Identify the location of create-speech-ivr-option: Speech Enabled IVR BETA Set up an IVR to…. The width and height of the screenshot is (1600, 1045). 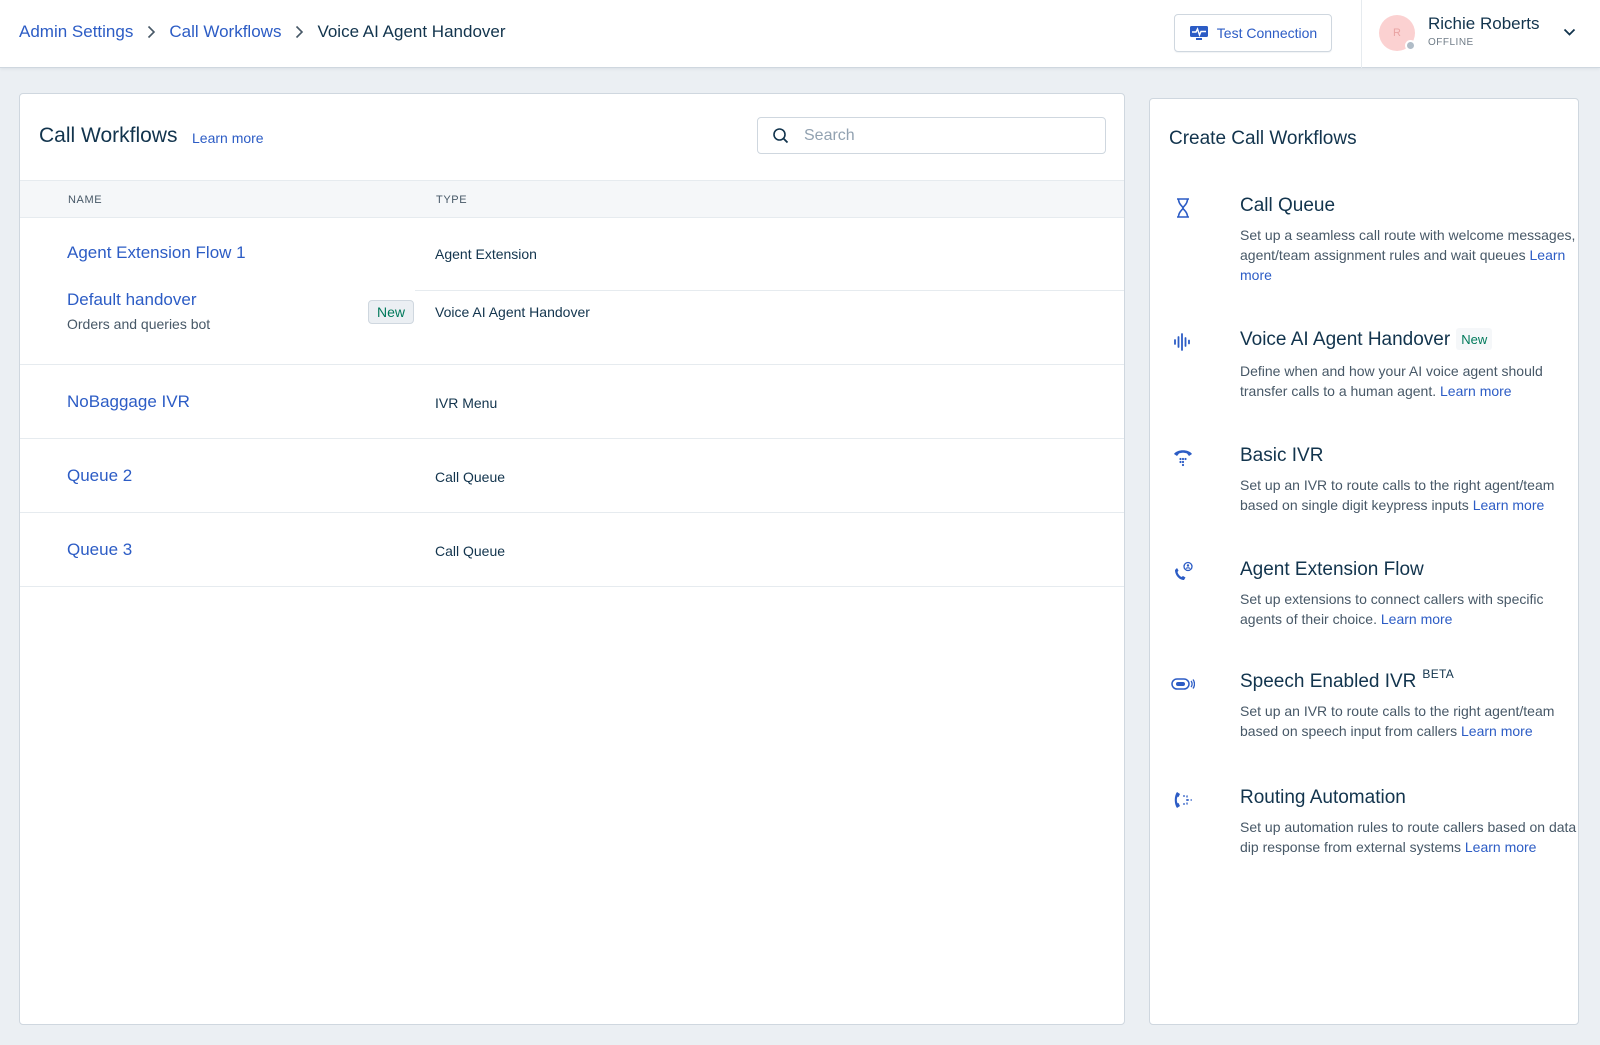
(1369, 706).